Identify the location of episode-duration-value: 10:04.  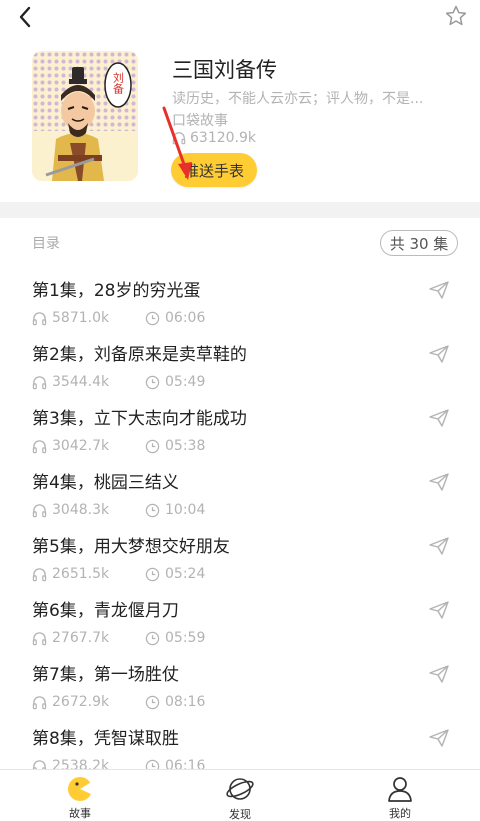
(185, 510).